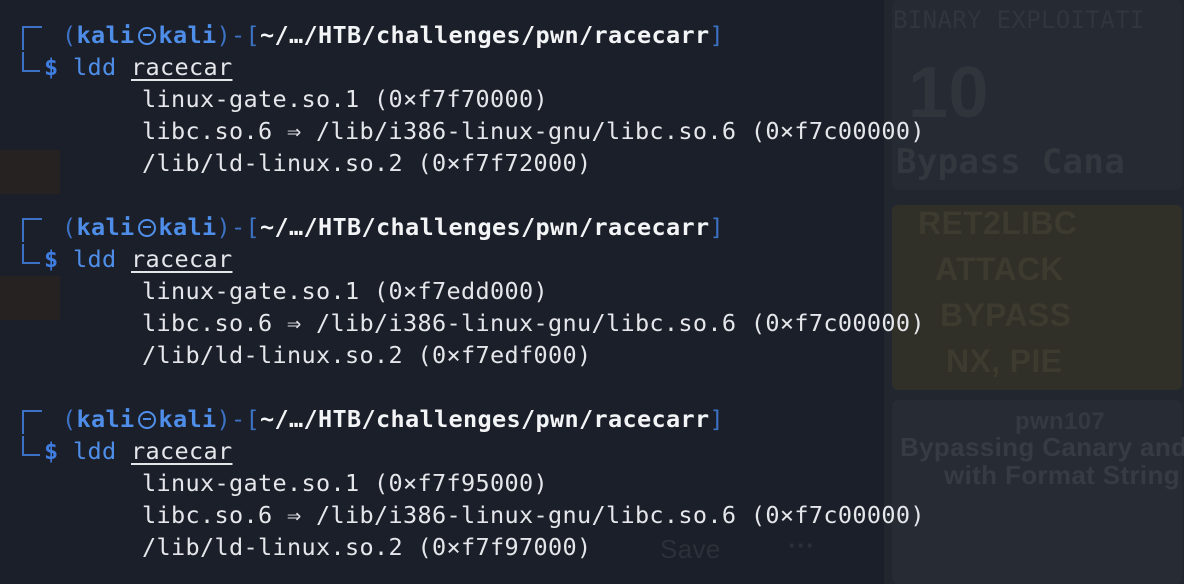 Image resolution: width=1184 pixels, height=584 pixels. I want to click on output-line: linux-gate.so.1 (0×f7f95000), so click(345, 483).